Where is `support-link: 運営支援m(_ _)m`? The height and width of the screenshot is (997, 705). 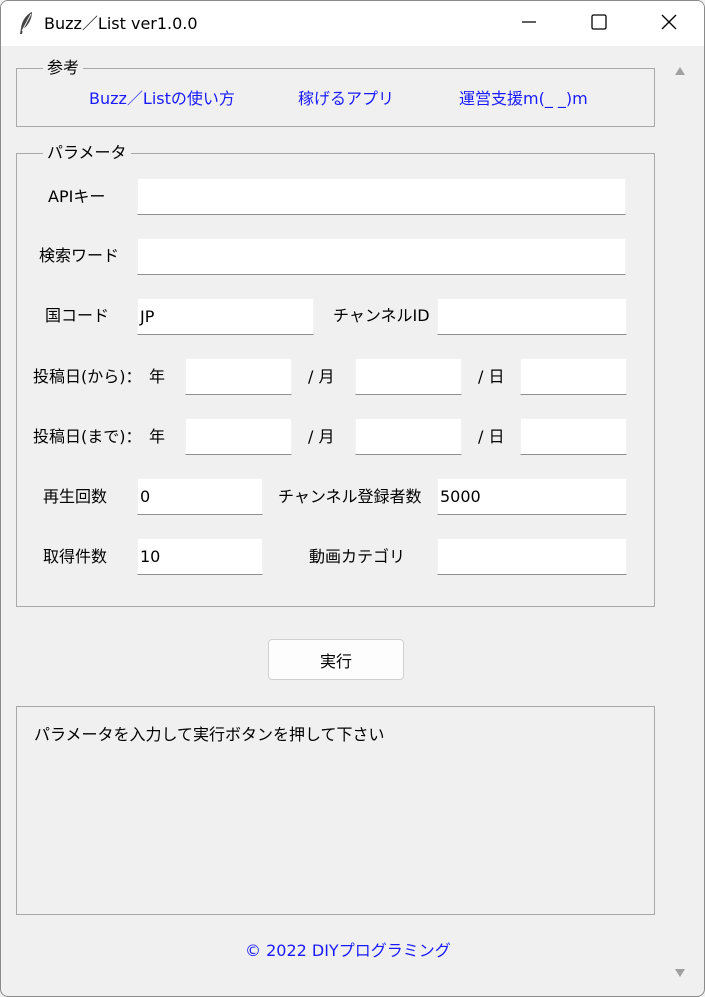
support-link: 運営支援m(_ _)m is located at coordinates (523, 99).